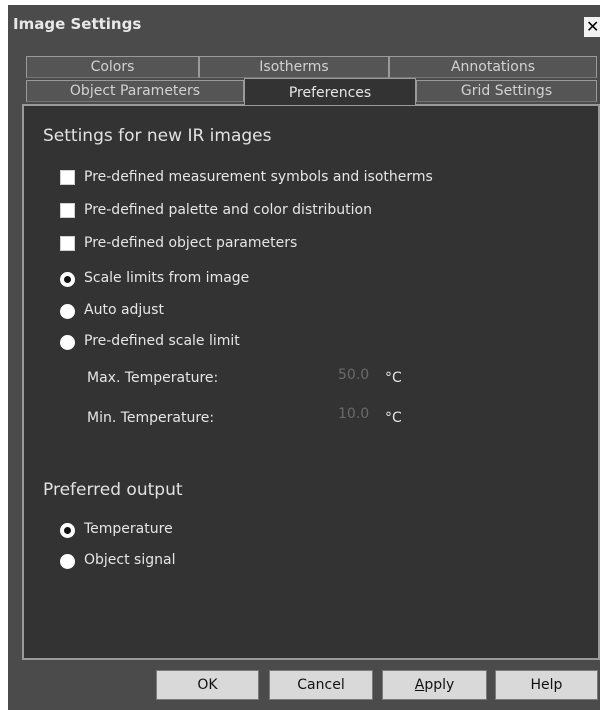  Describe the element at coordinates (151, 418) in the screenshot. I see `label-min-temperature: Min. Temperature:` at that location.